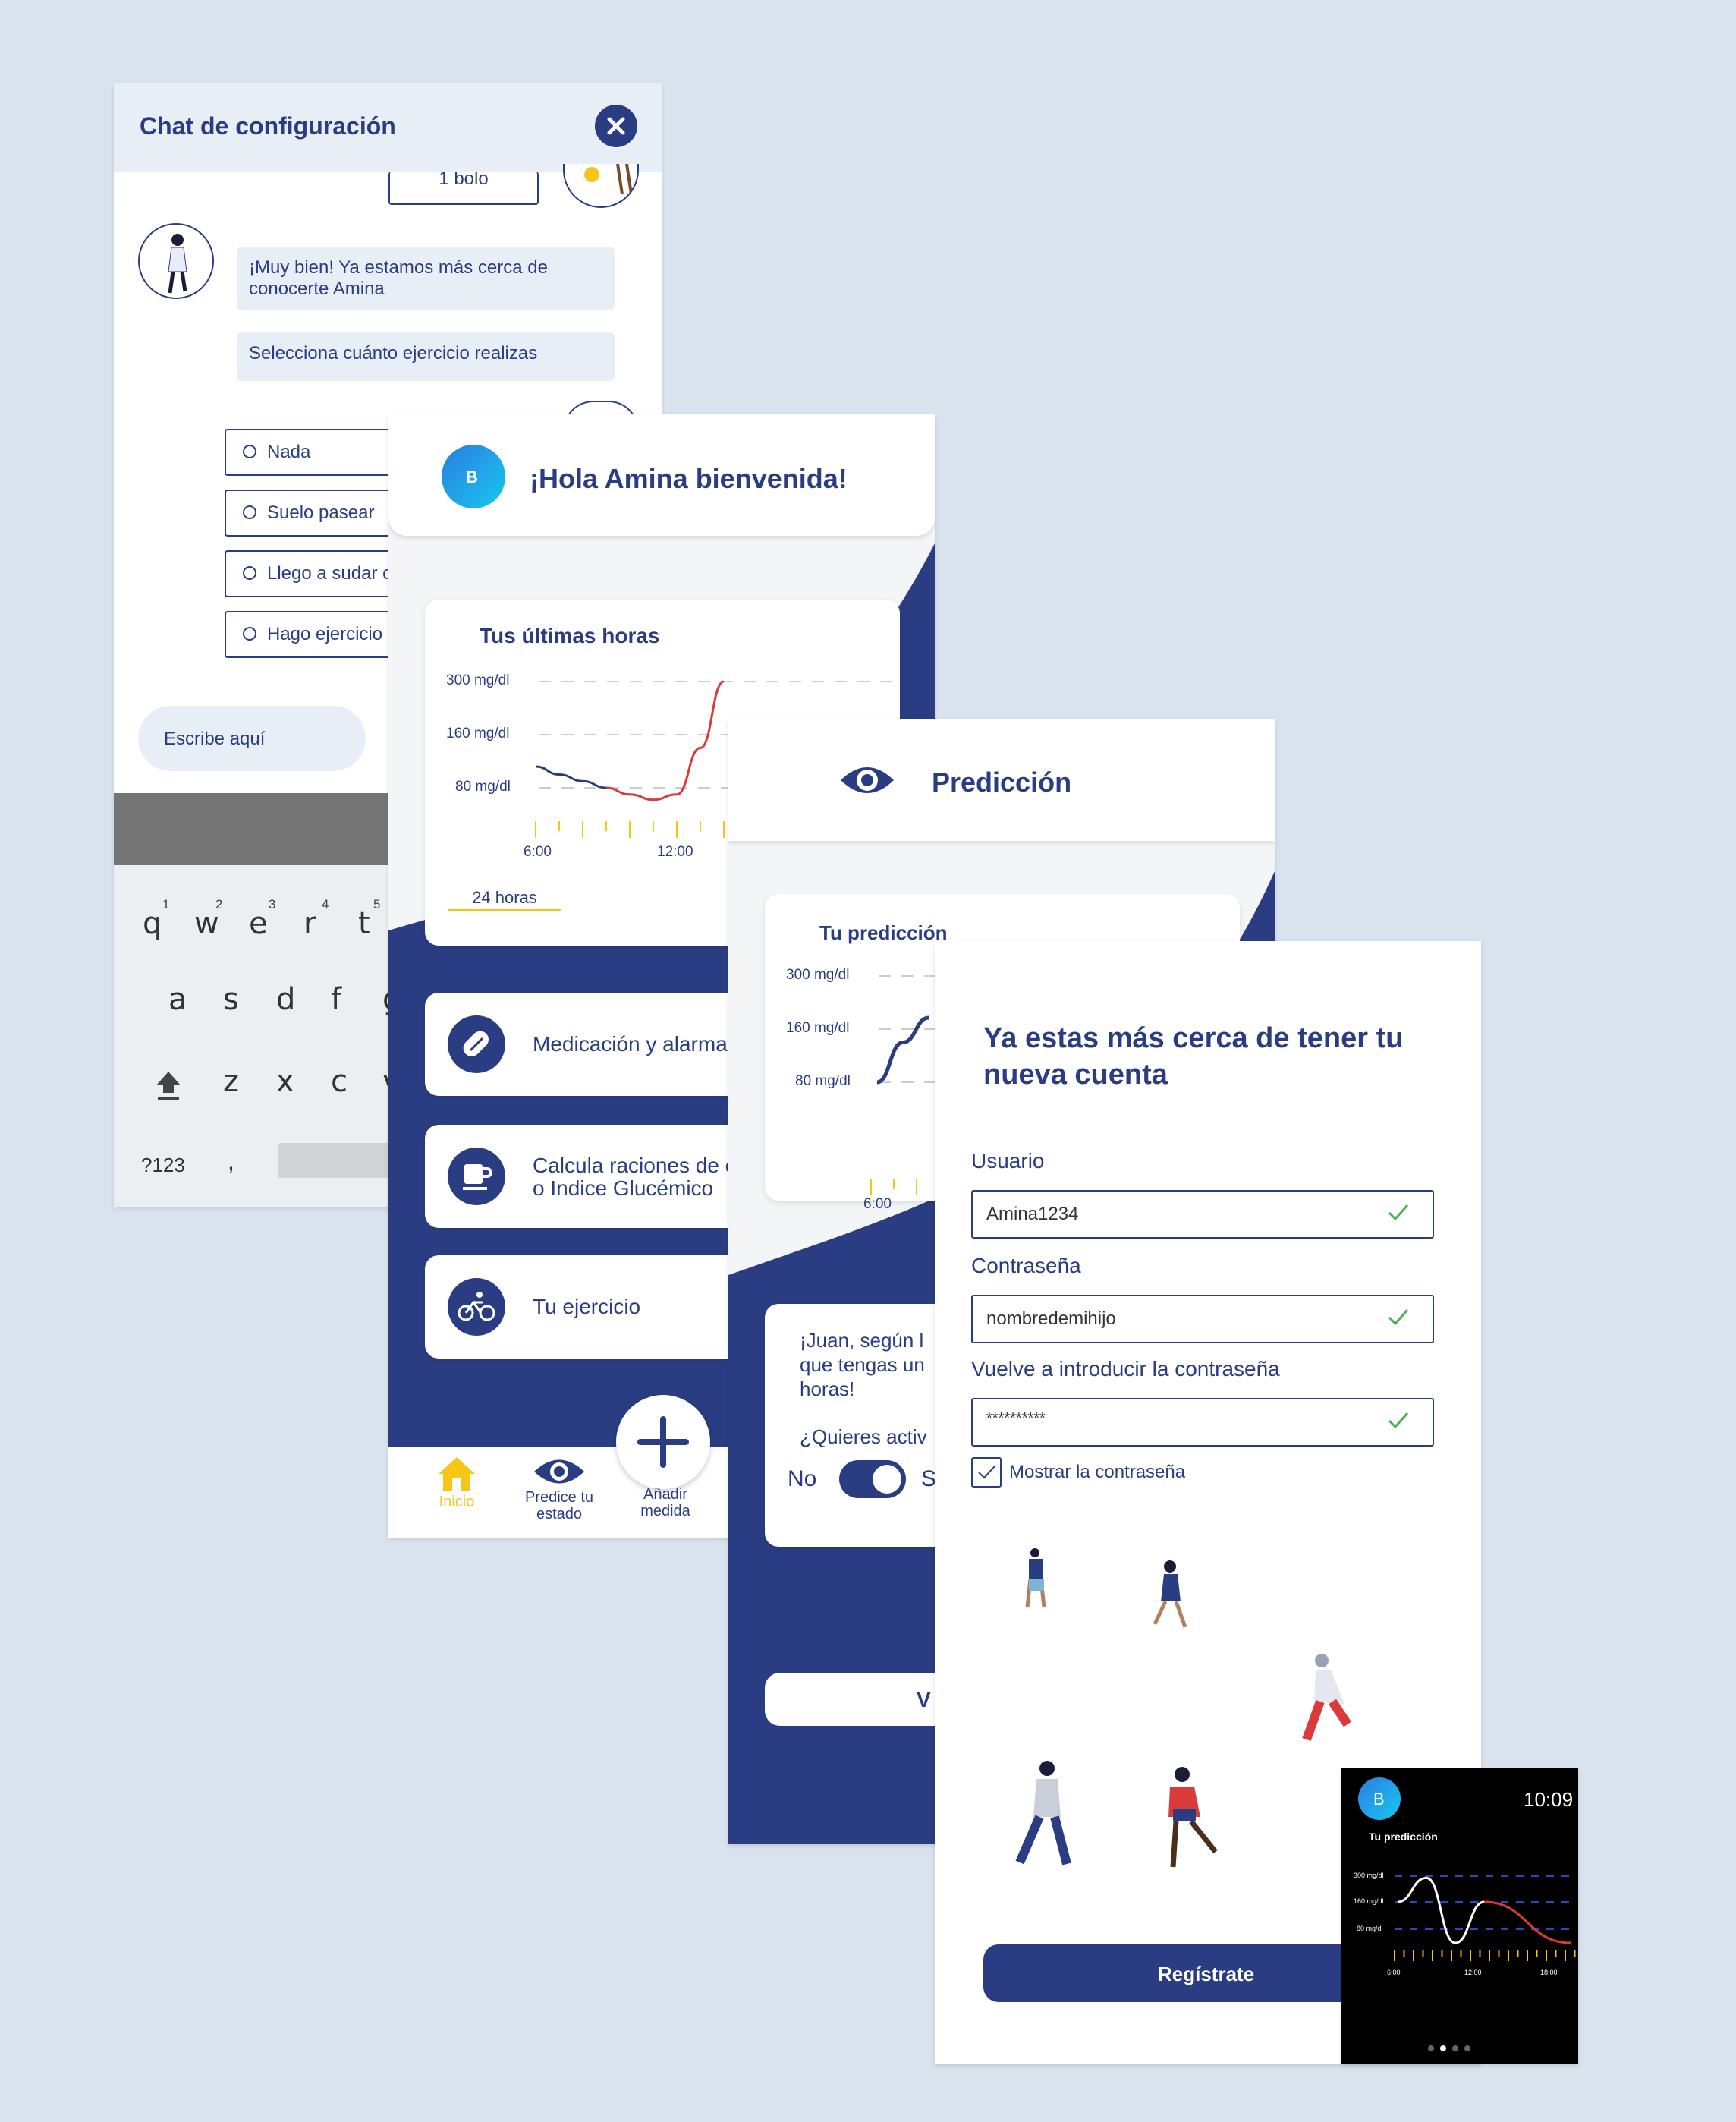 Image resolution: width=1736 pixels, height=2122 pixels. I want to click on chat-input-placeholder: Escribe aquí, so click(215, 739).